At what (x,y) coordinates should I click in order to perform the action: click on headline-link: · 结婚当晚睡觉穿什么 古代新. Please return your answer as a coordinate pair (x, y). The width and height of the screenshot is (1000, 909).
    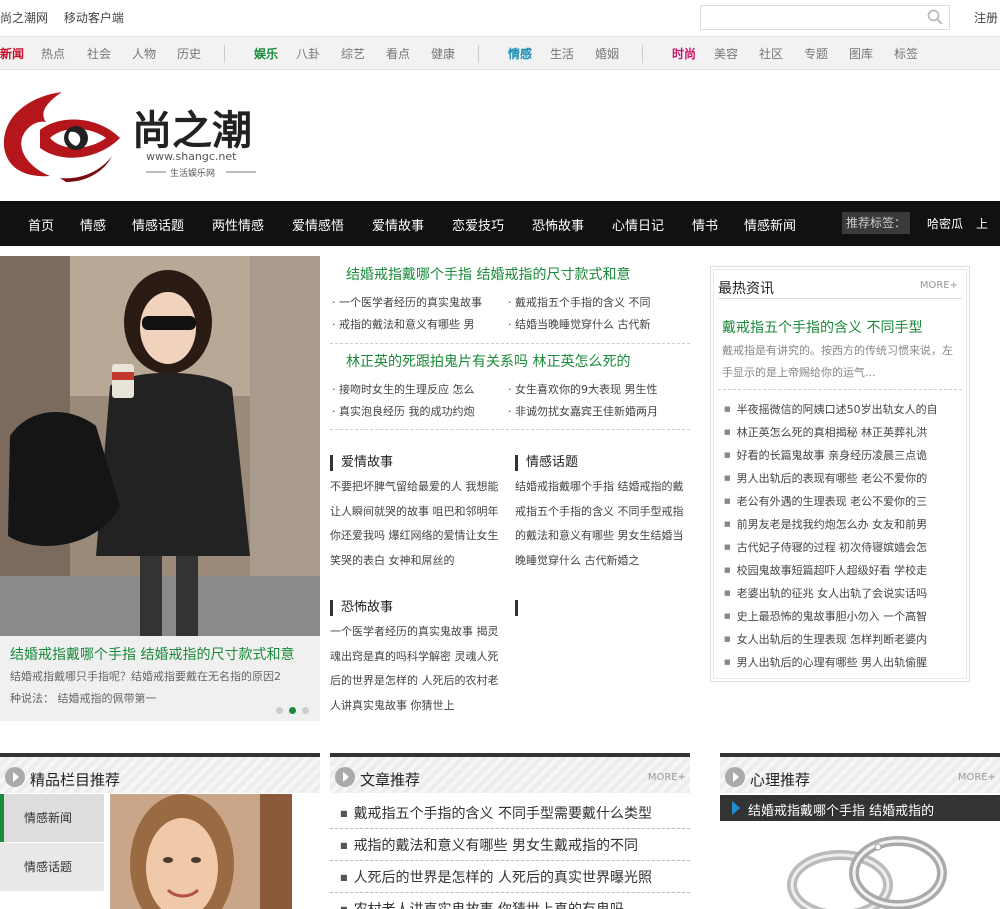
    Looking at the image, I should click on (590, 324).